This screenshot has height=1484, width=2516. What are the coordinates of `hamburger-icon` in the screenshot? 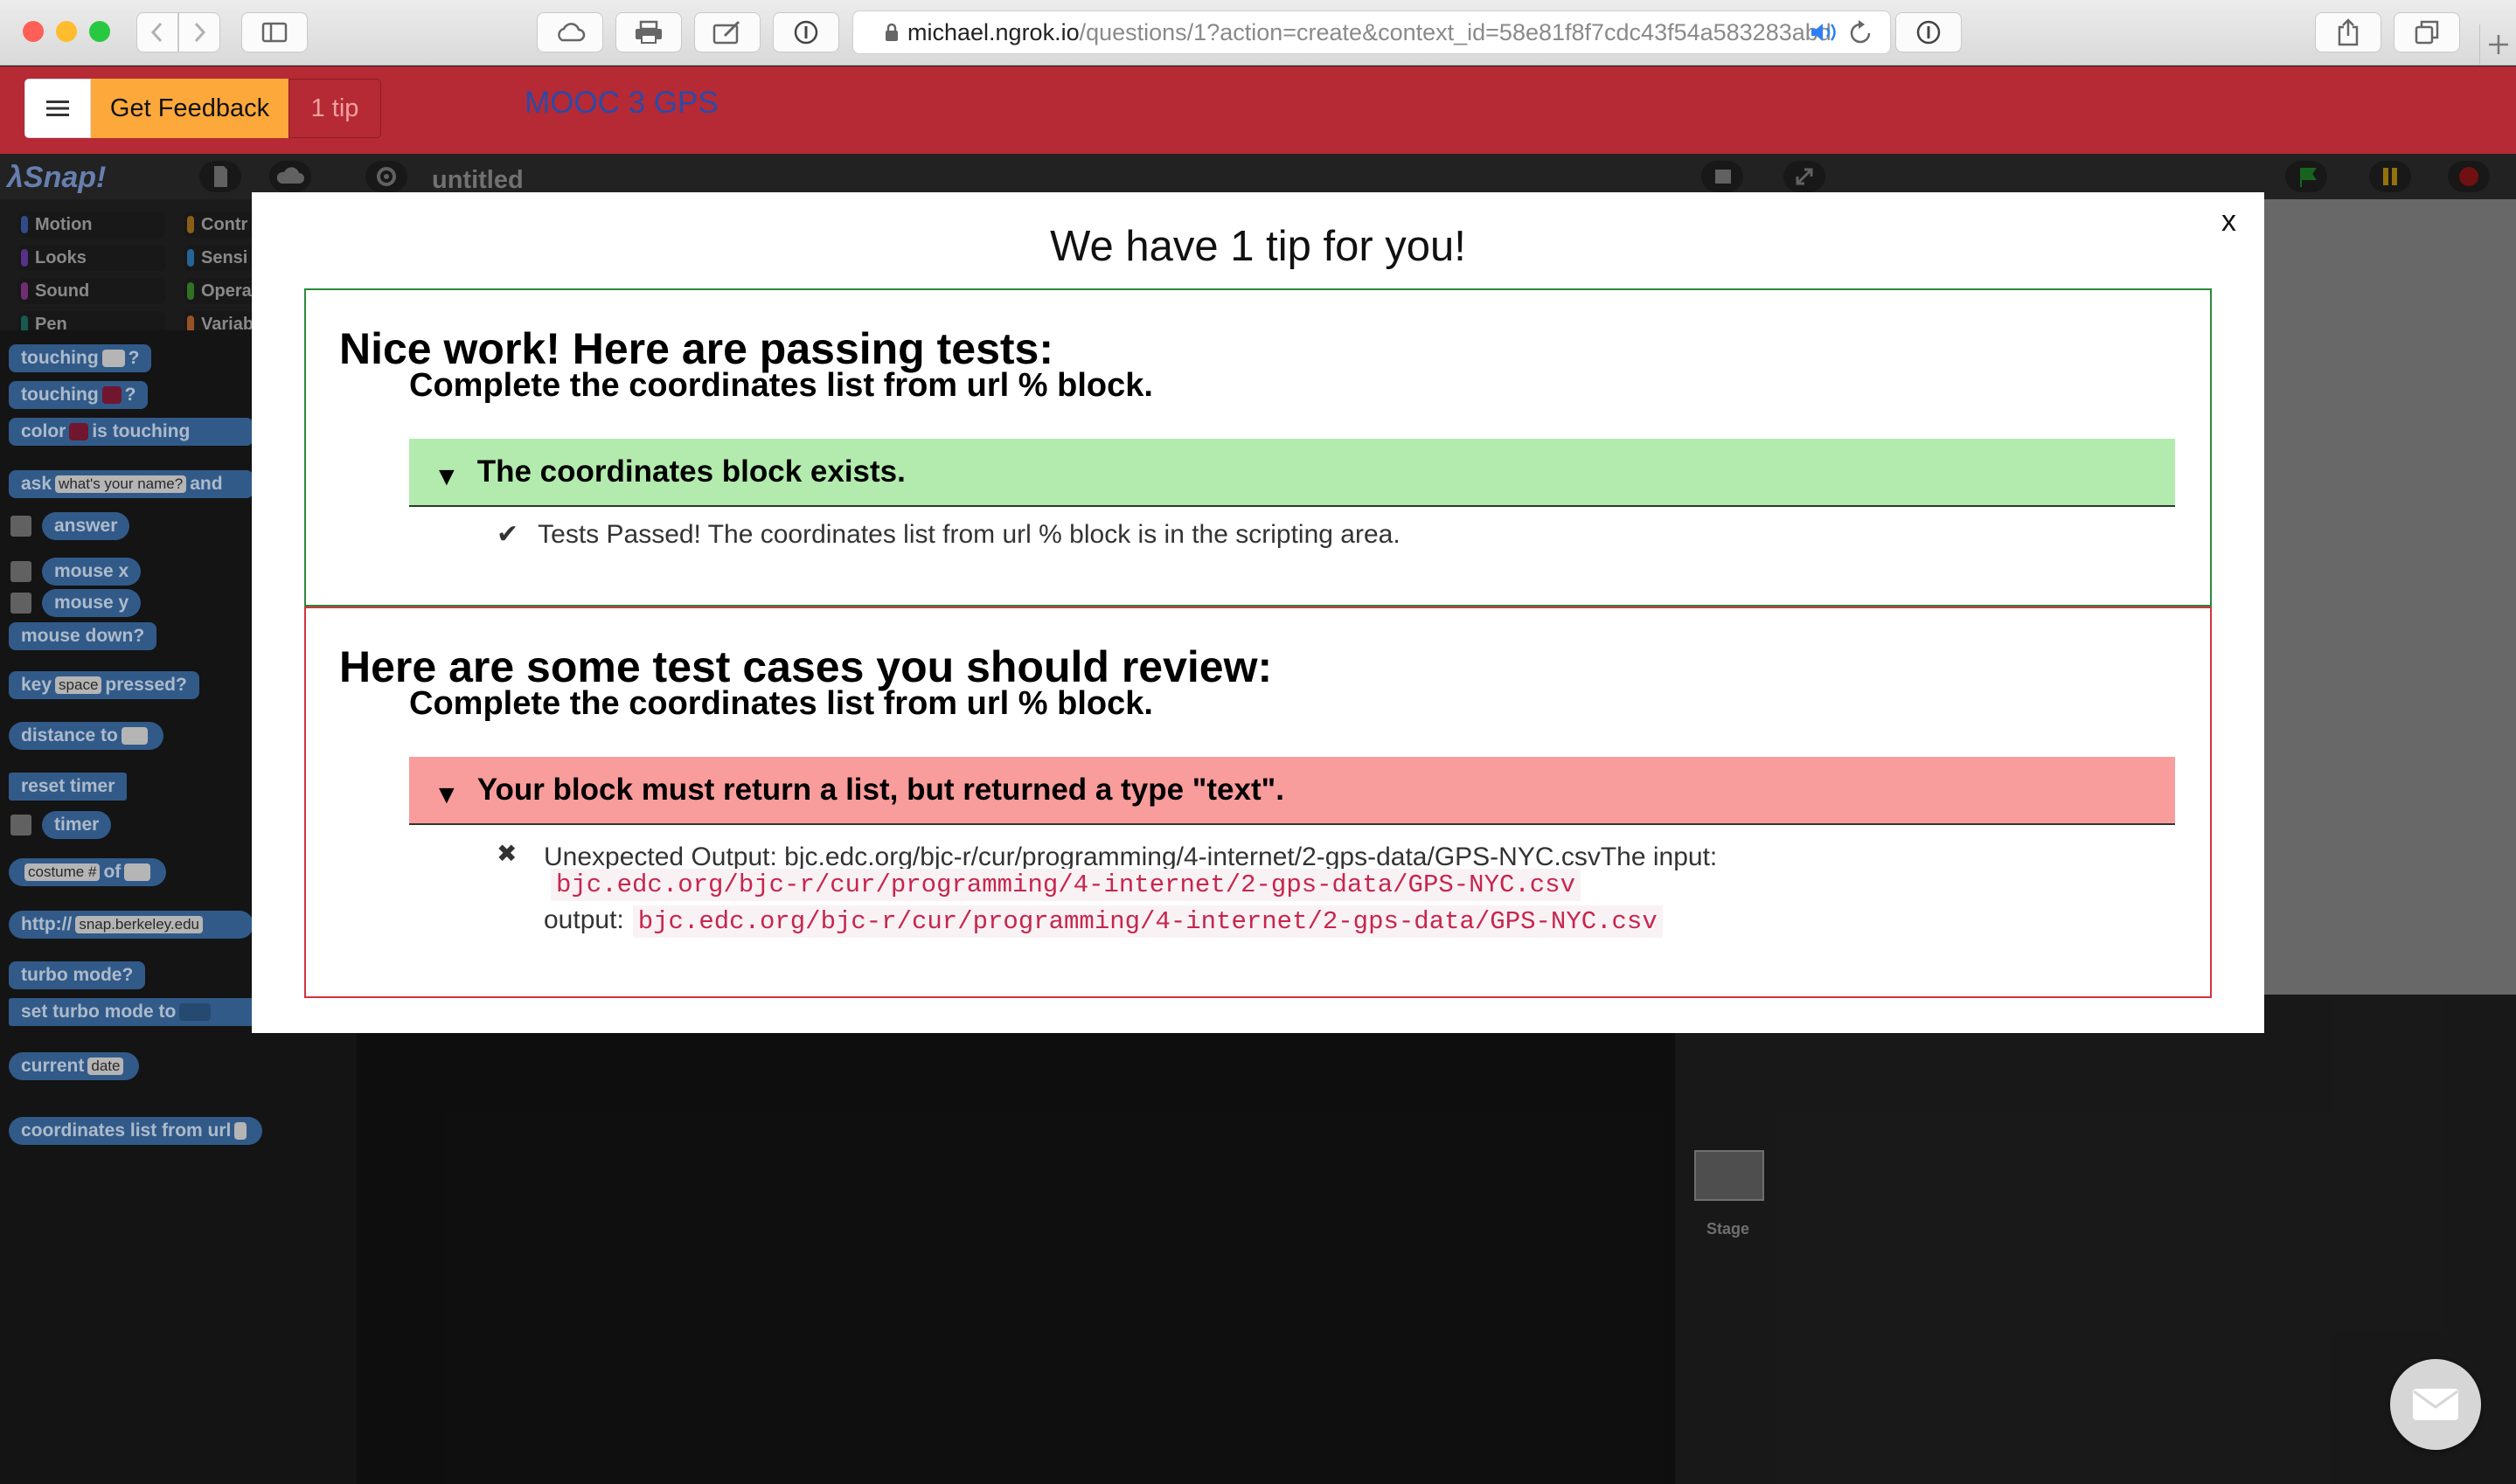 It's located at (57, 108).